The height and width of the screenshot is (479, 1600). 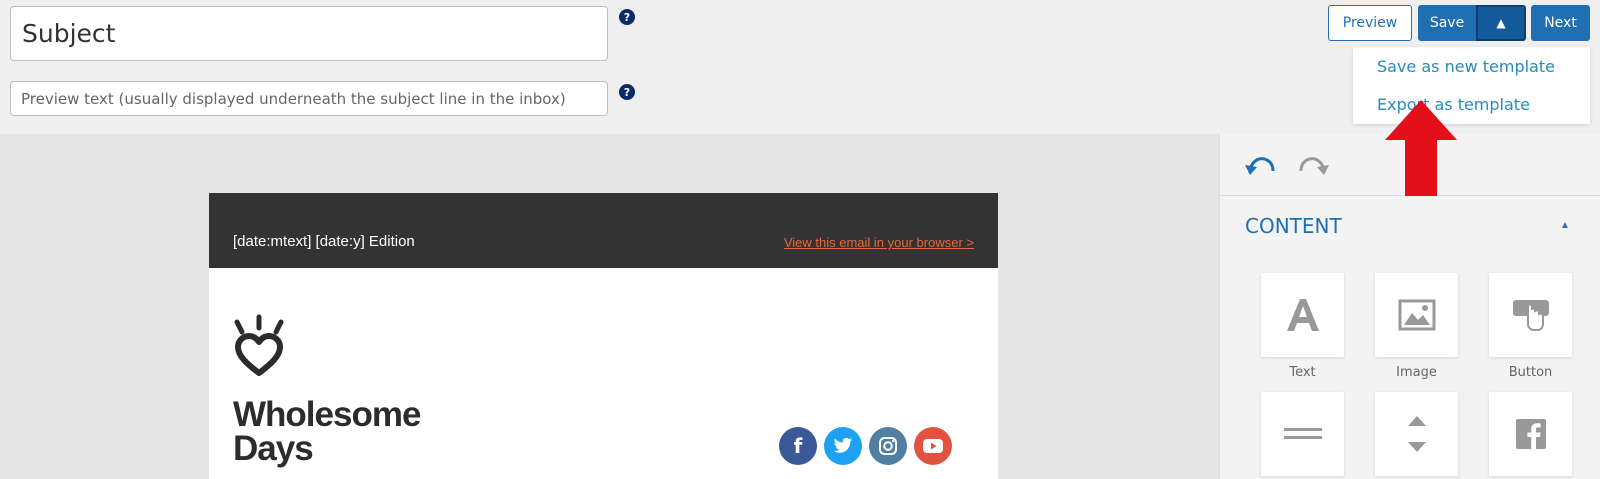 What do you see at coordinates (1293, 226) in the screenshot?
I see `content-section-title: CONTENT` at bounding box center [1293, 226].